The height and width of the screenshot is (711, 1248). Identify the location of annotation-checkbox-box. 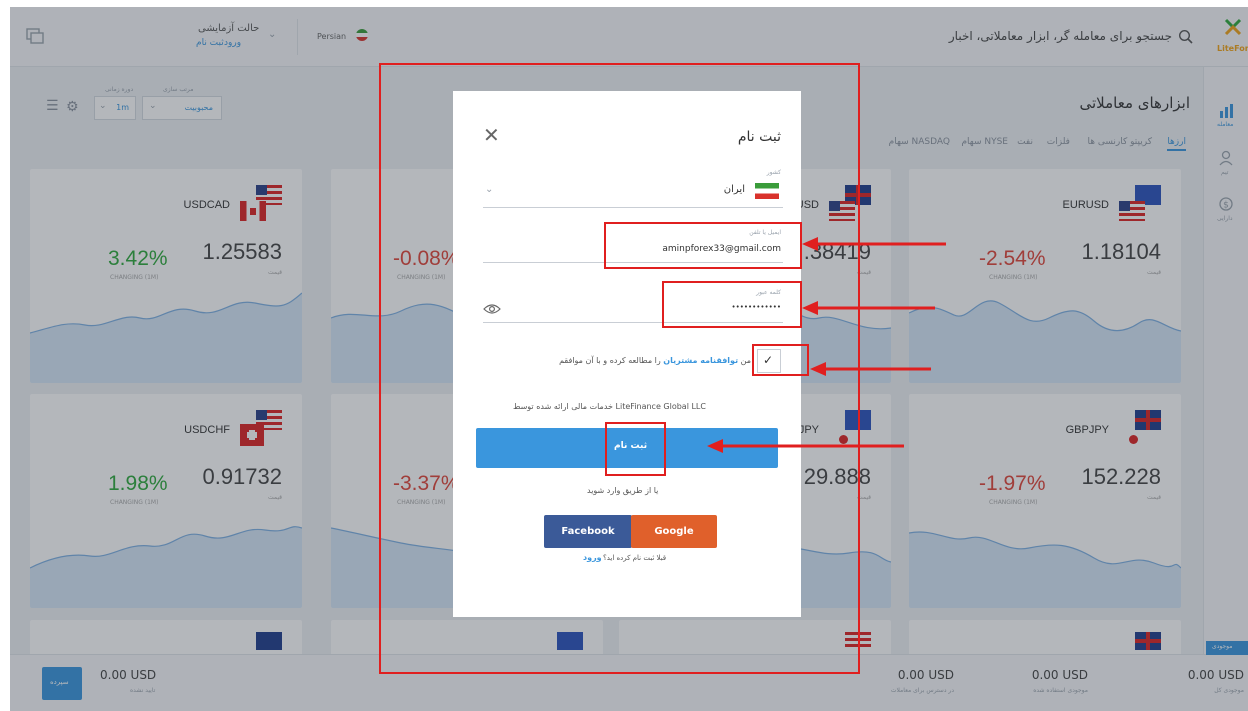
(780, 360).